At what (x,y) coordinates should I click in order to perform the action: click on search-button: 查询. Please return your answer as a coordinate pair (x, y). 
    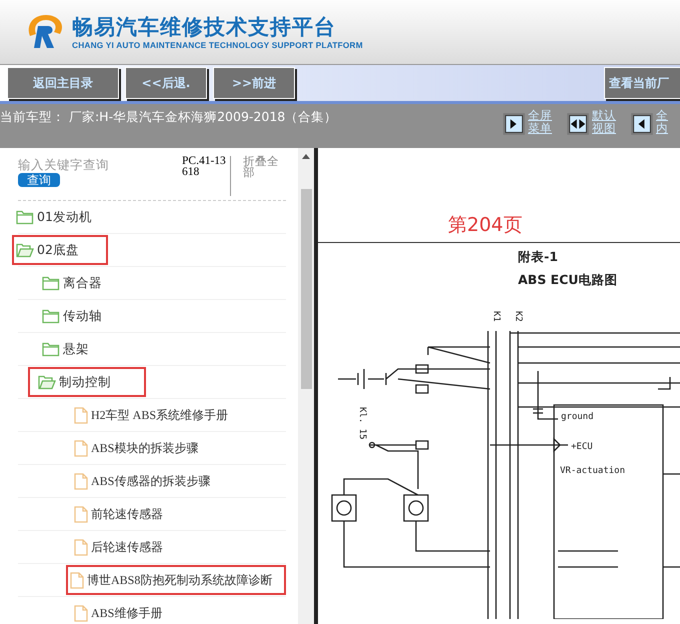
    Looking at the image, I should click on (39, 180).